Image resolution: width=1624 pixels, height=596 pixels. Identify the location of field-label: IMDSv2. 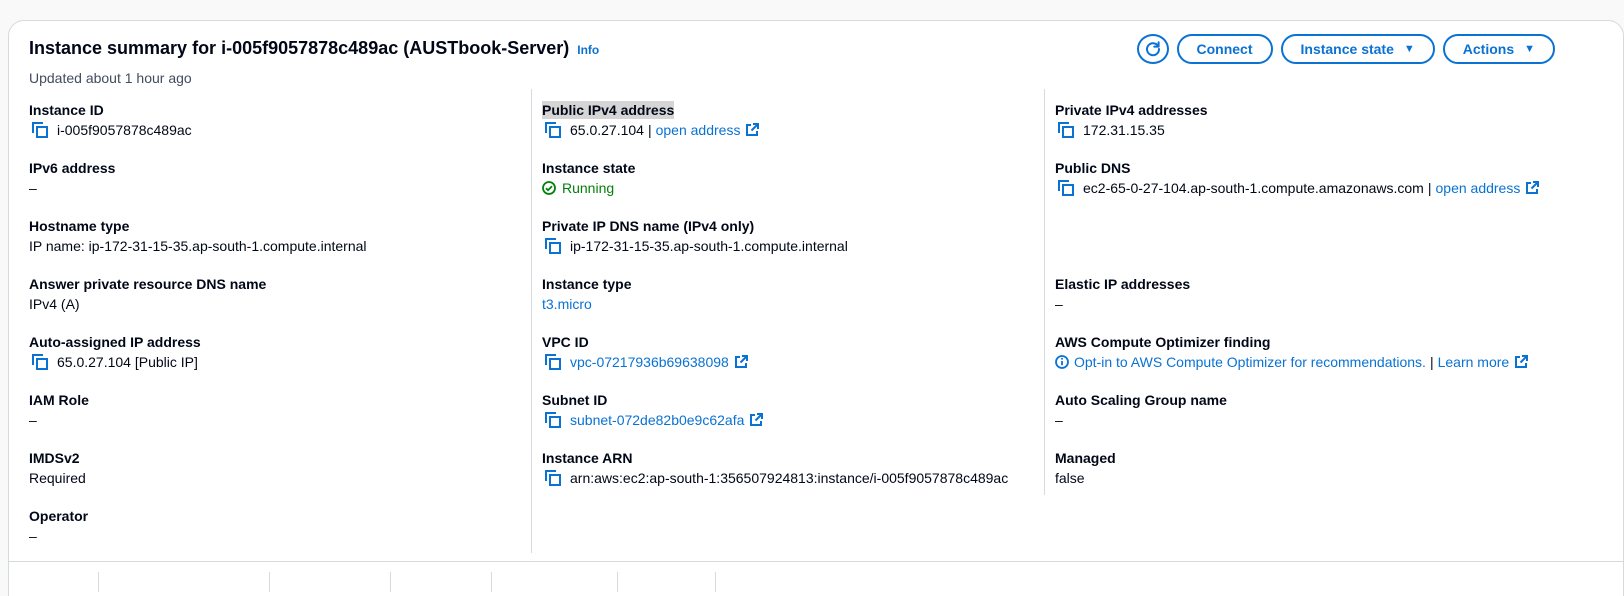
(54, 458).